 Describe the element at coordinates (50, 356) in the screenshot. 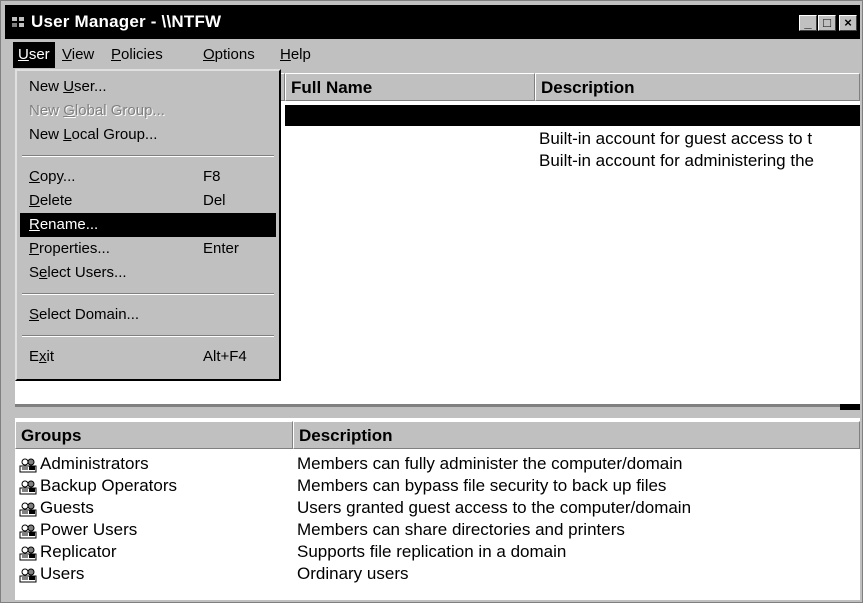

I see `label-part: it` at that location.